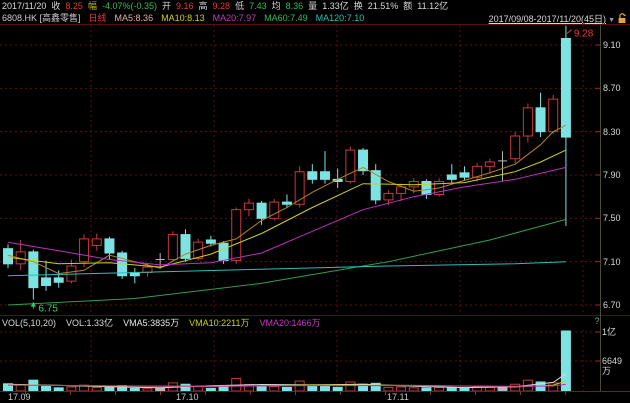  I want to click on range-text: 2017/09/08-2017/11/20(45日), so click(547, 19).